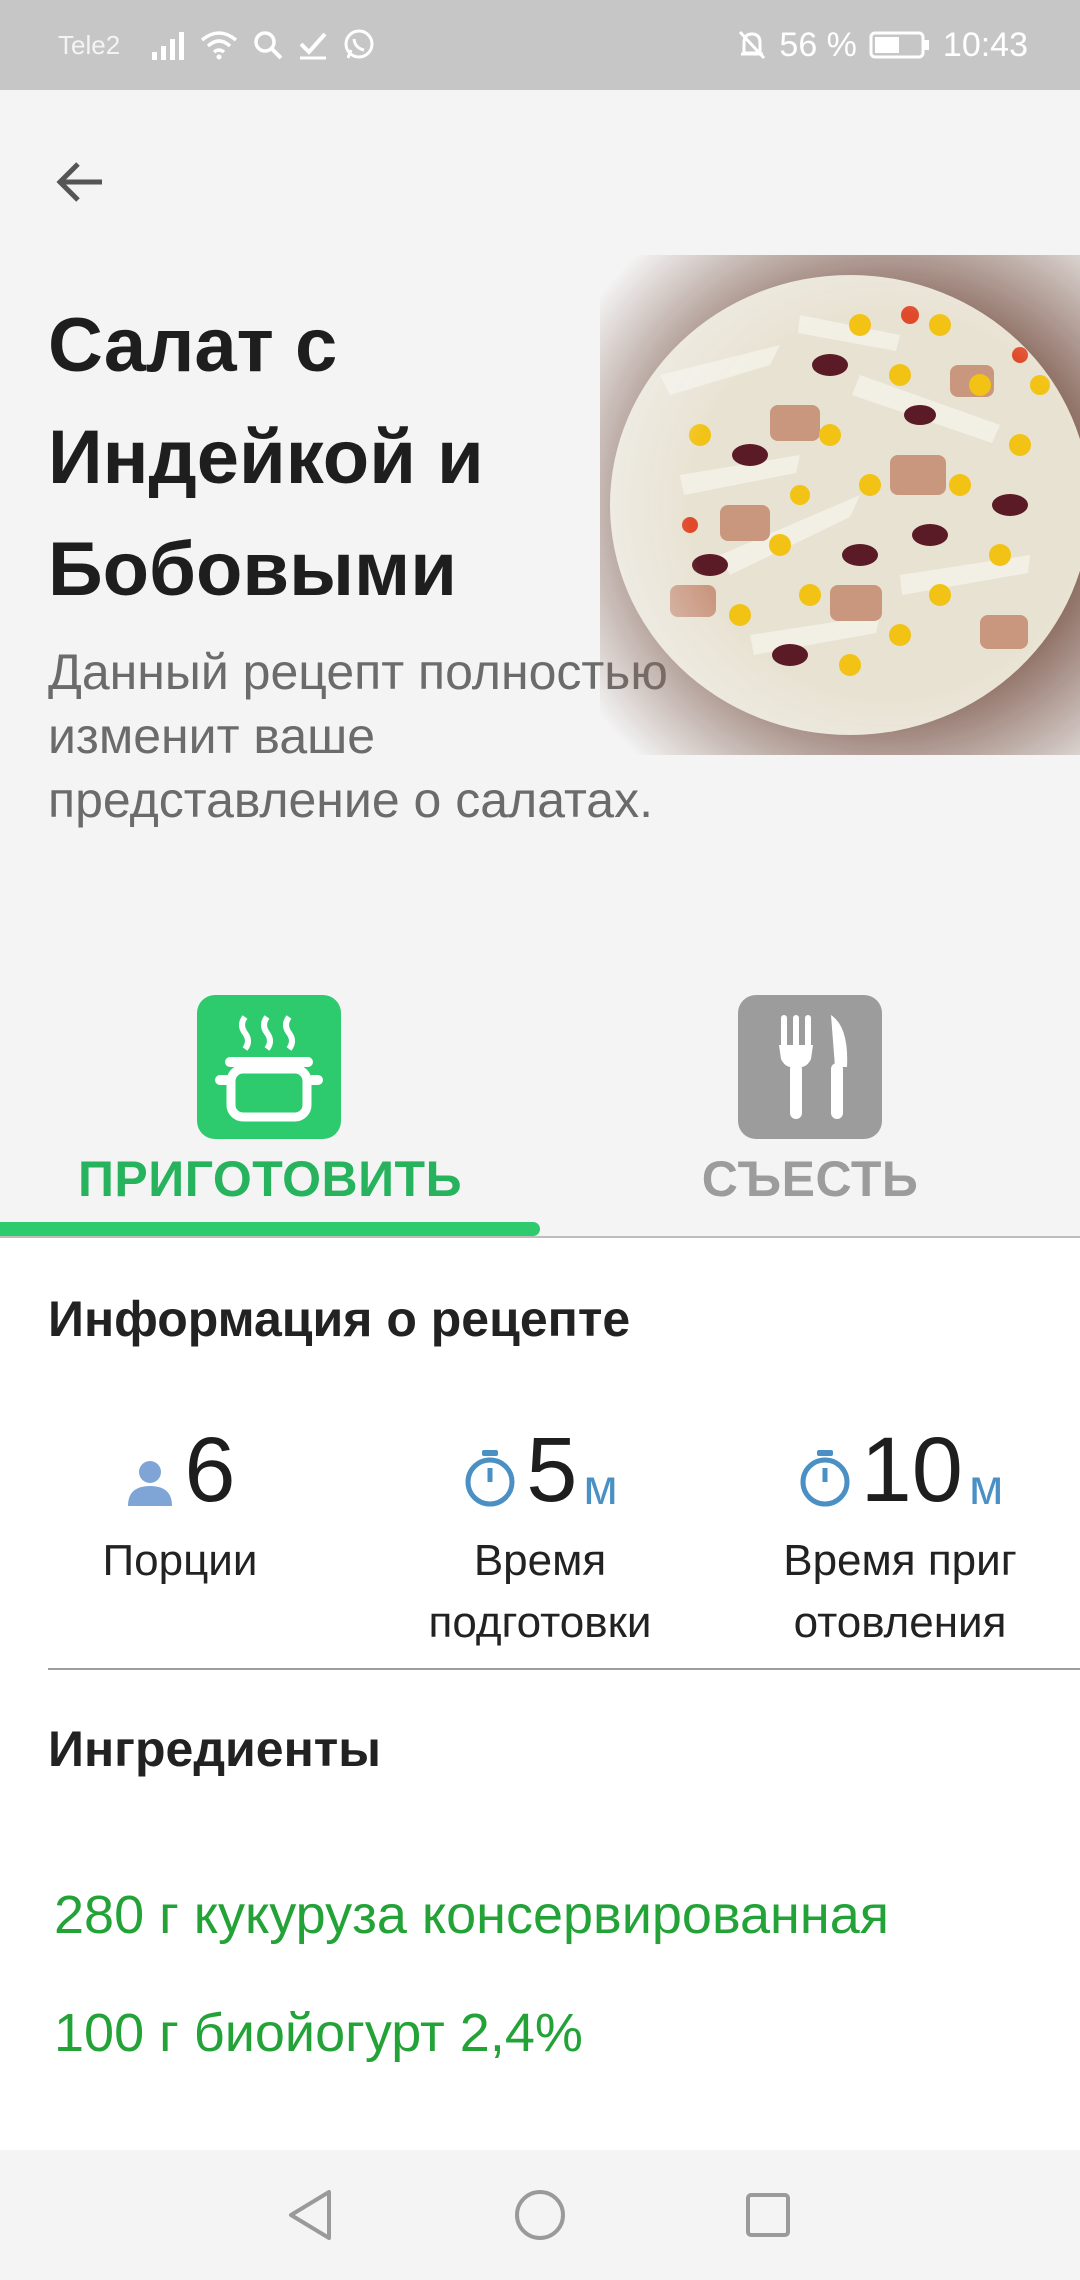 This screenshot has height=2280, width=1080. I want to click on battery-icon, so click(900, 45).